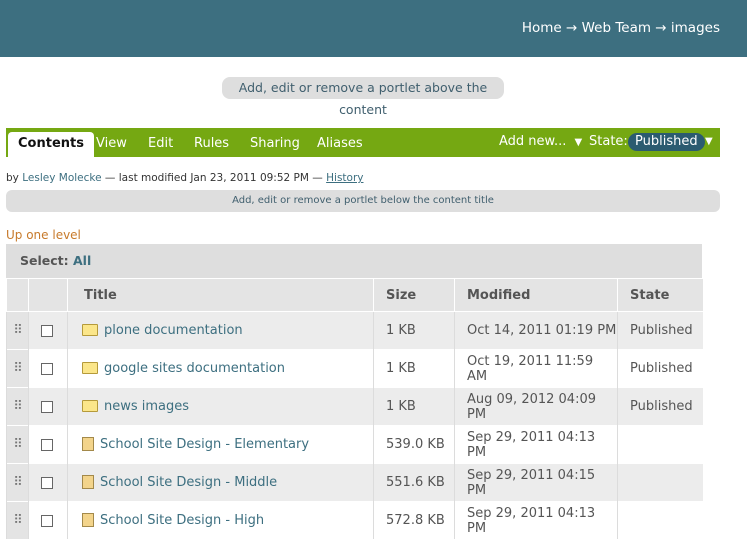 This screenshot has width=747, height=552. Describe the element at coordinates (188, 482) in the screenshot. I see `row-title-link: School Site Design - Middle` at that location.